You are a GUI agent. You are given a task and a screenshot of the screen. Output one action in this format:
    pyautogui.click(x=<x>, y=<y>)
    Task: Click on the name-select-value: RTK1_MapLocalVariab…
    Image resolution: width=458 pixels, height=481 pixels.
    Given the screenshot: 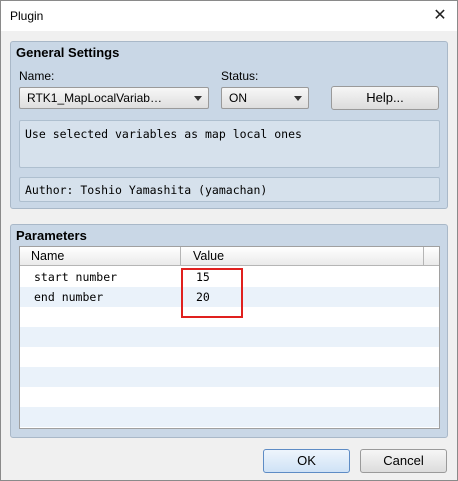 What is the action you would take?
    pyautogui.click(x=94, y=98)
    